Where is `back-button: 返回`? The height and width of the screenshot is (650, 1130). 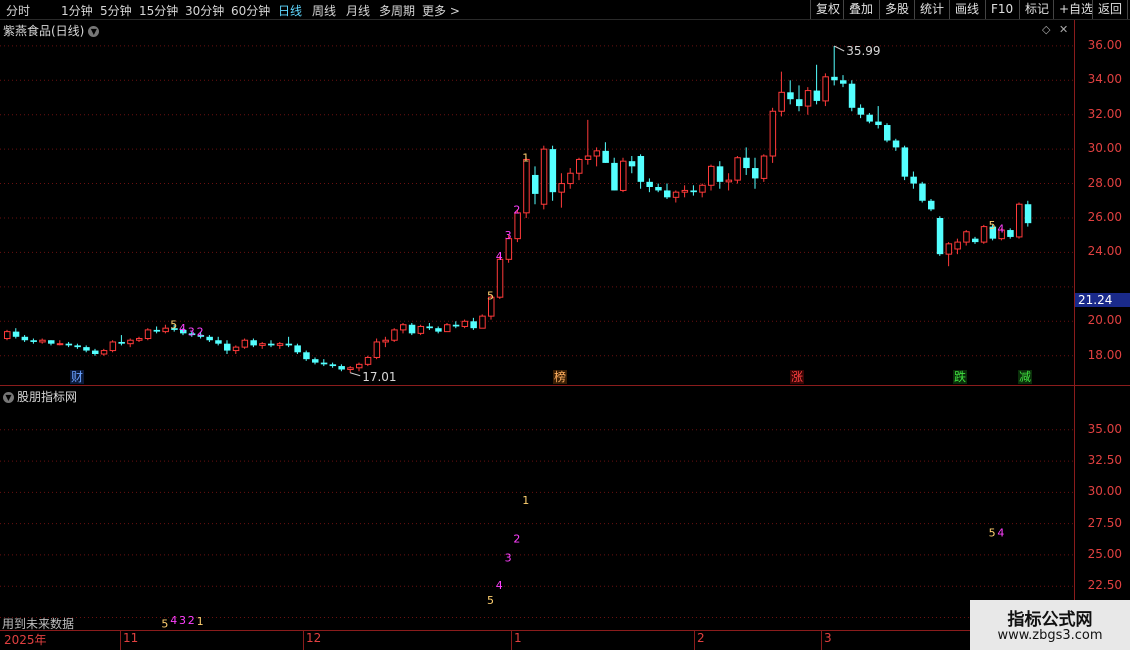
back-button: 返回 is located at coordinates (1110, 9).